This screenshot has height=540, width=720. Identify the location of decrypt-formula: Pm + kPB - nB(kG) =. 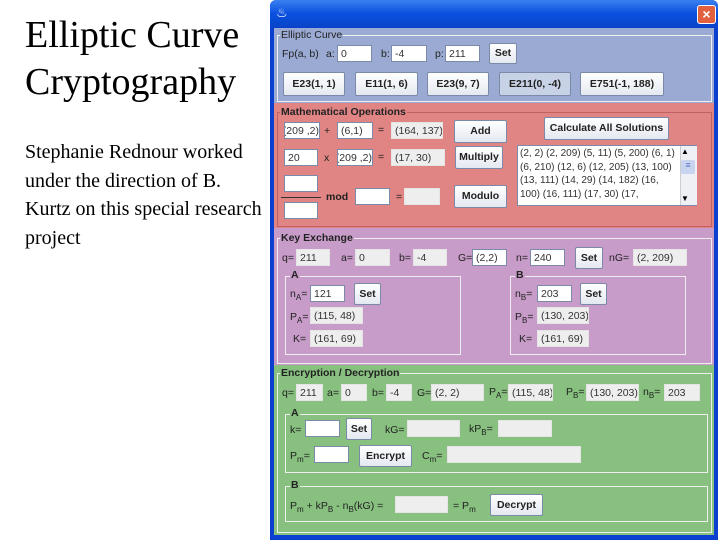
(337, 507).